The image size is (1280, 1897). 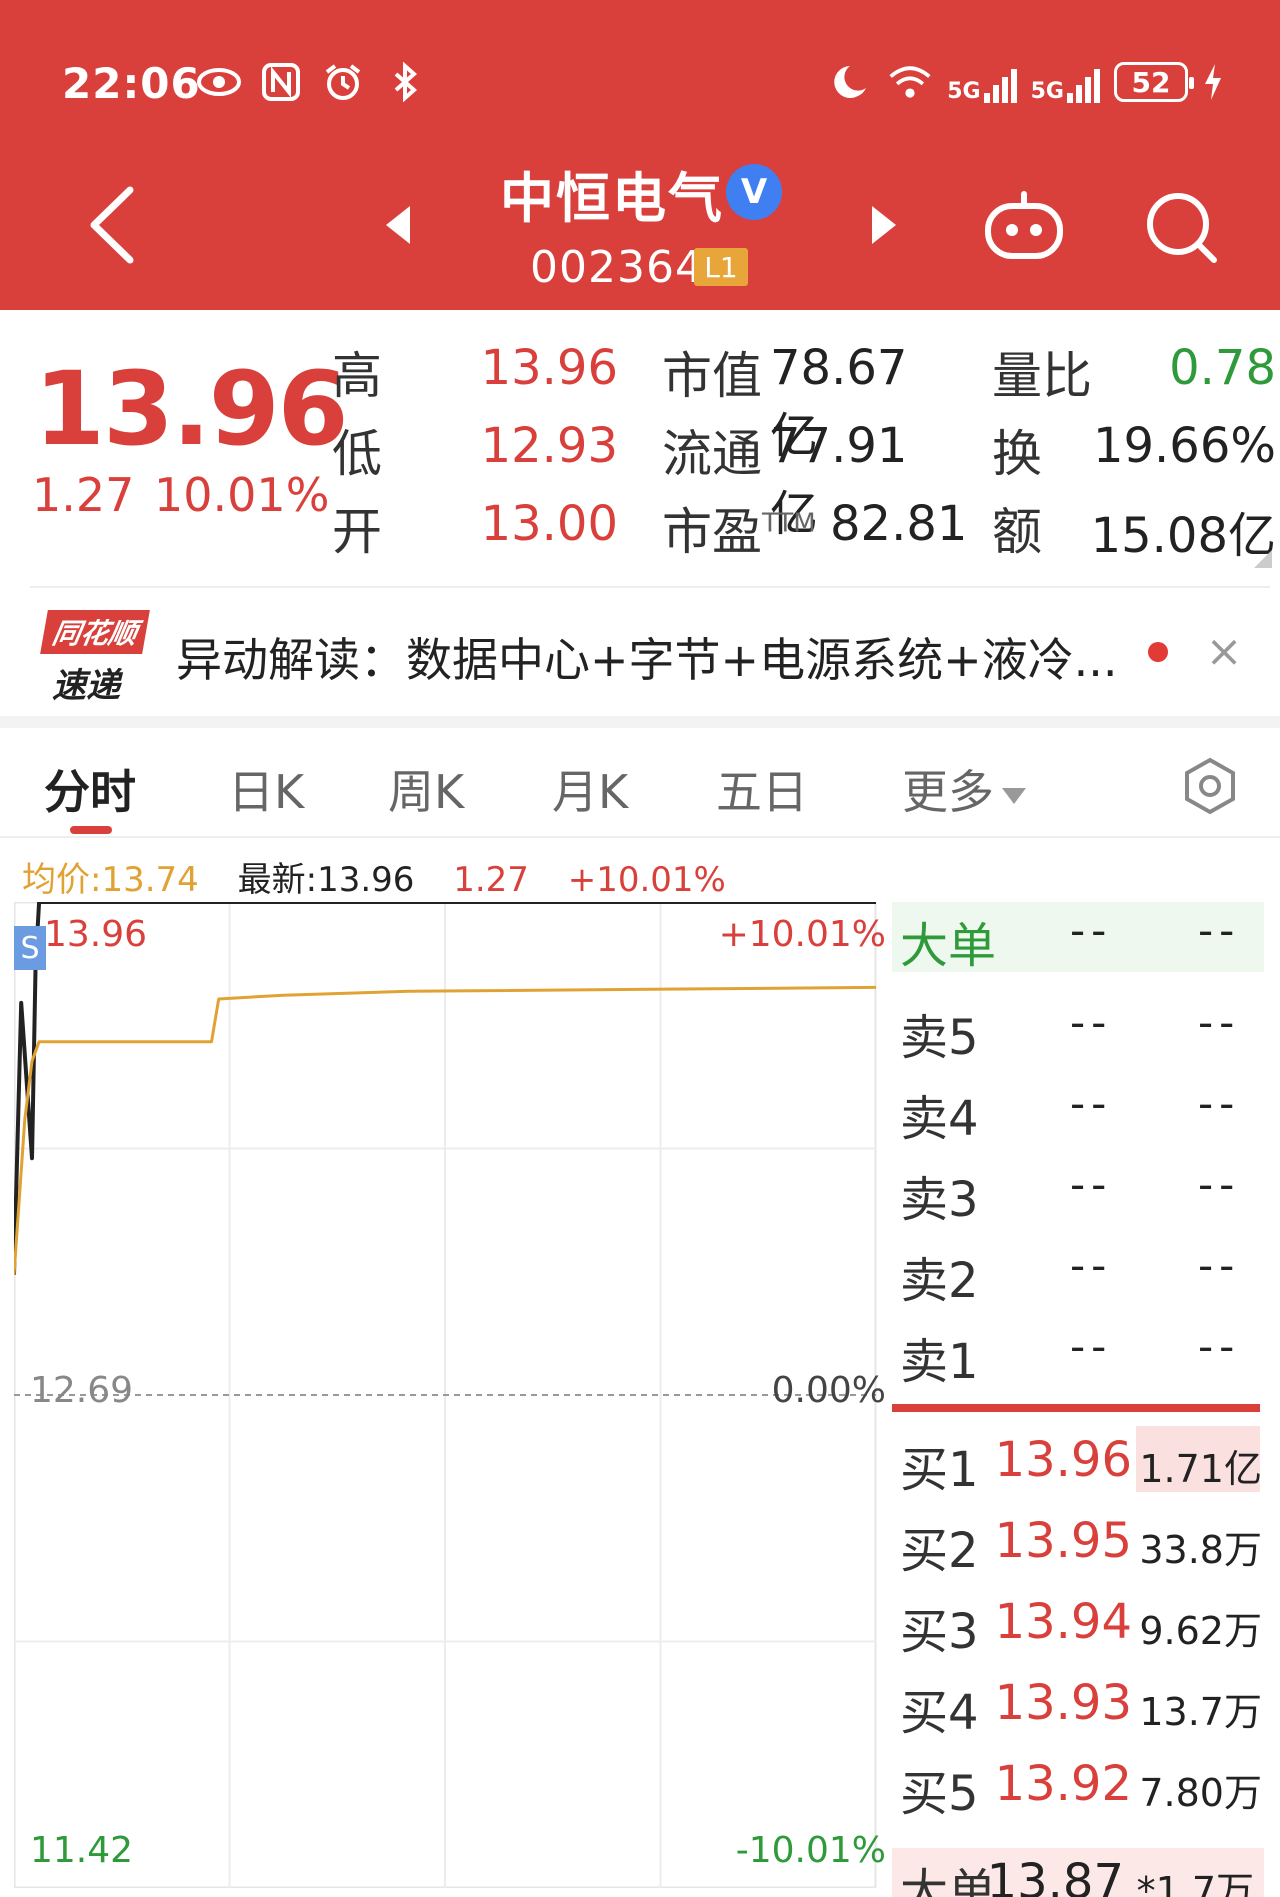 I want to click on tab-daily-k: 日K, so click(x=266, y=789).